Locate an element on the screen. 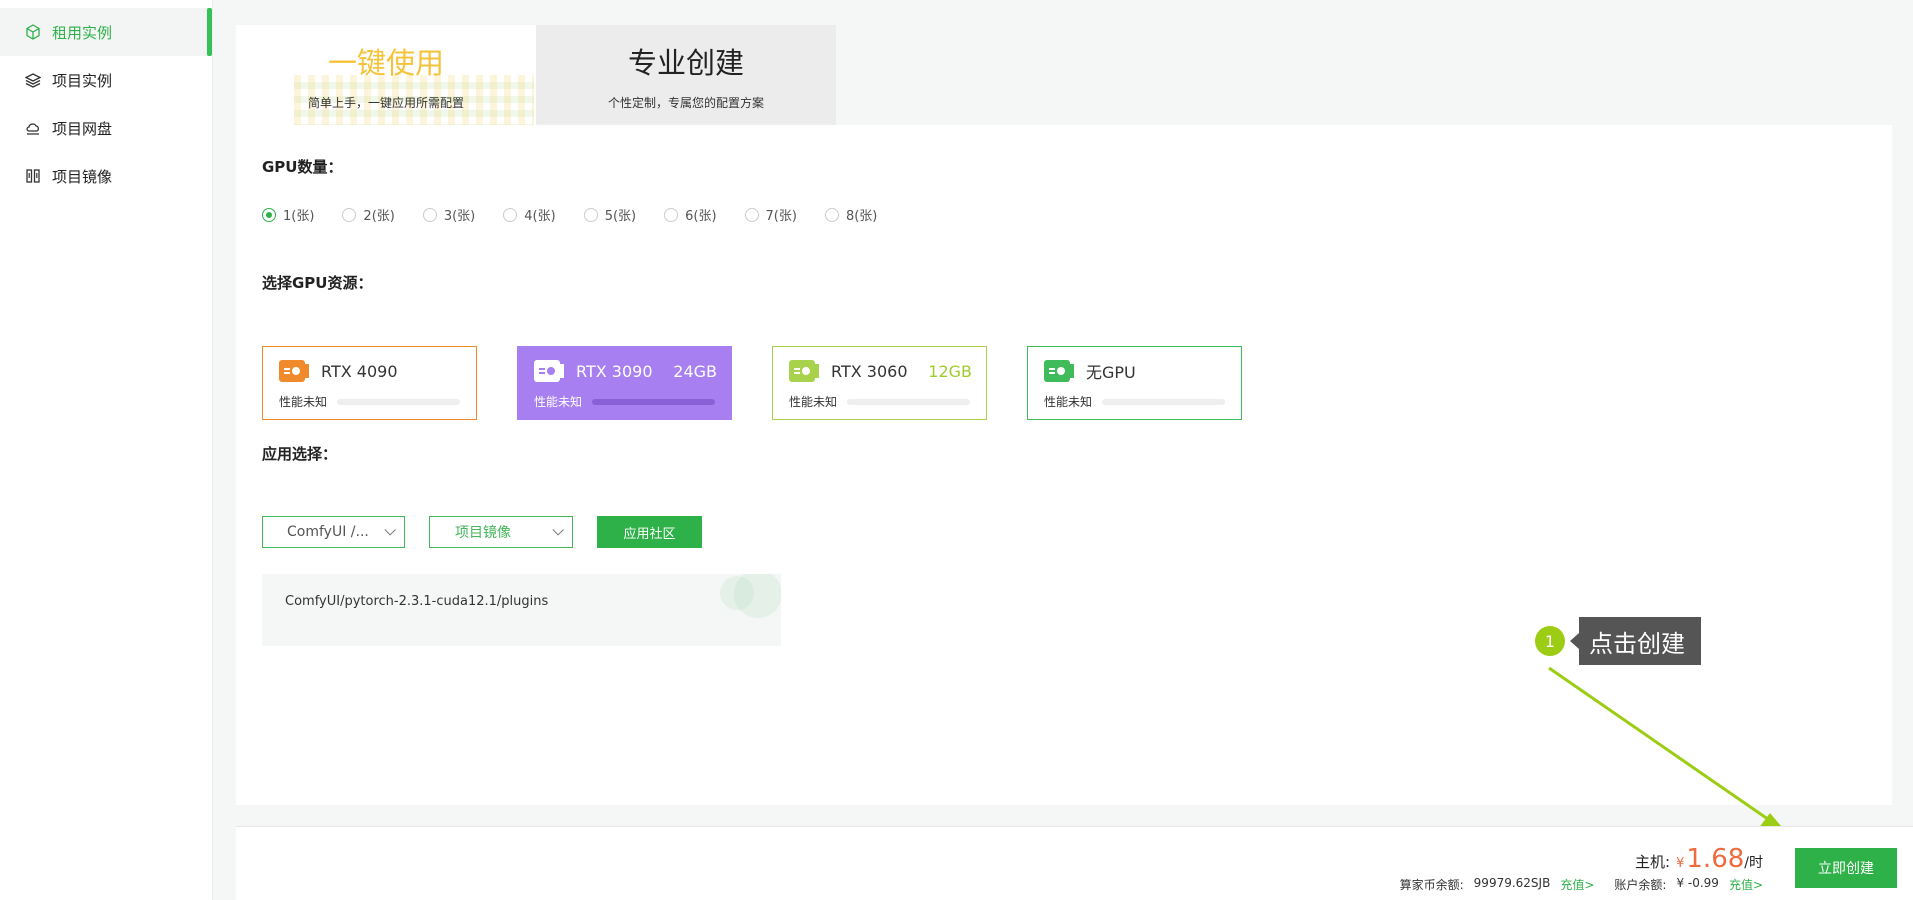 This screenshot has width=1913, height=900. gpu-count-option-5: 5(张) is located at coordinates (610, 214).